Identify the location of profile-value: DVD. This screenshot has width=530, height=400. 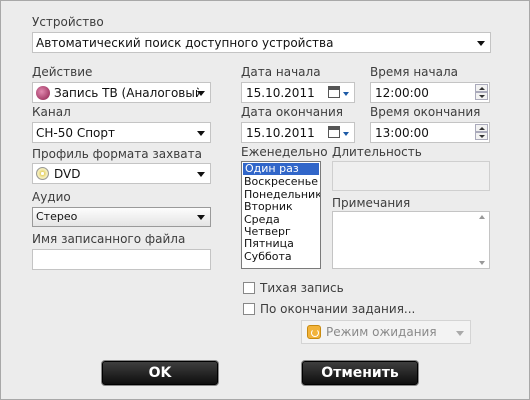
(67, 174).